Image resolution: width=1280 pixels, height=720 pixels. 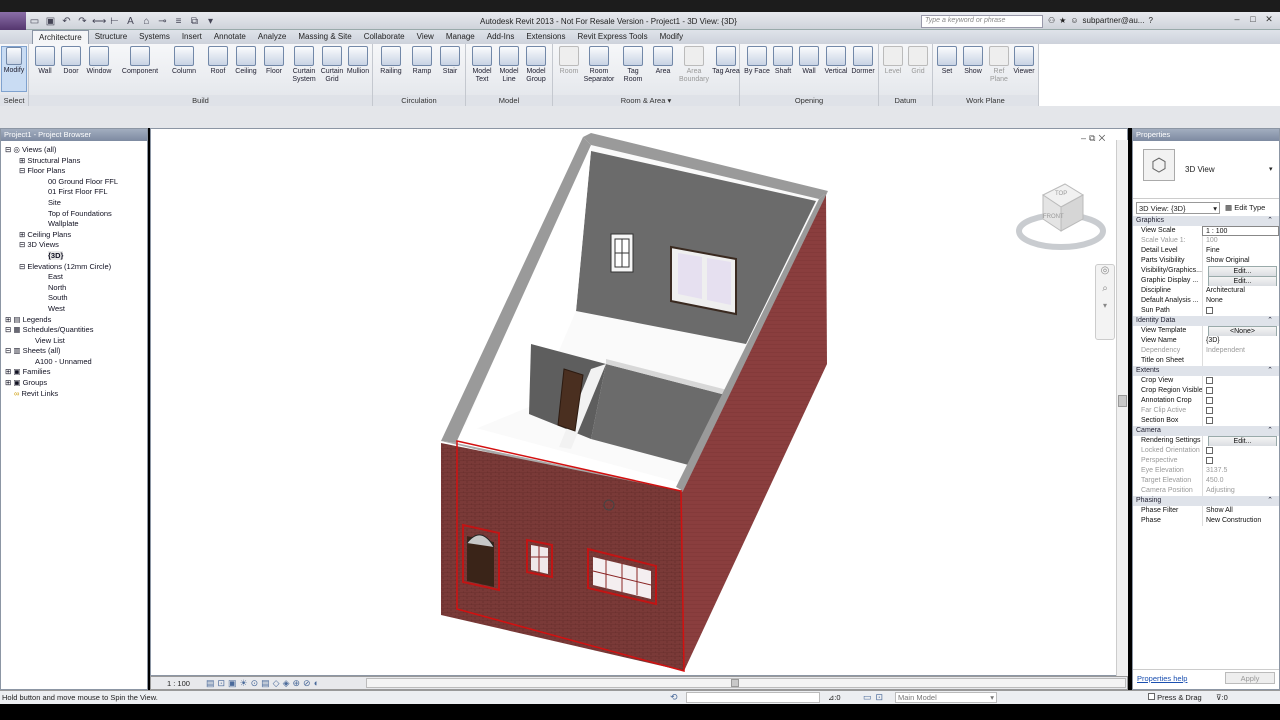 What do you see at coordinates (1269, 20) in the screenshot?
I see `close-icon: ✕` at bounding box center [1269, 20].